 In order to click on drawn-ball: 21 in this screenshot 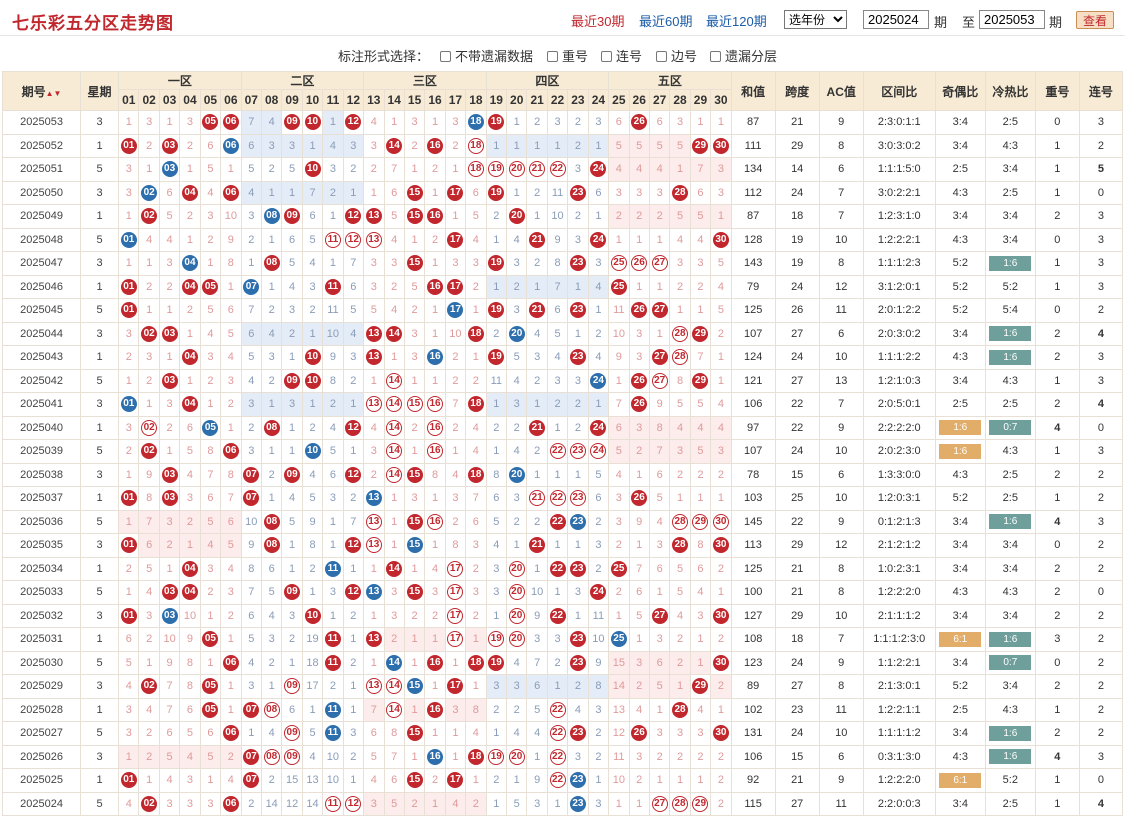, I will do `click(537, 310)`.